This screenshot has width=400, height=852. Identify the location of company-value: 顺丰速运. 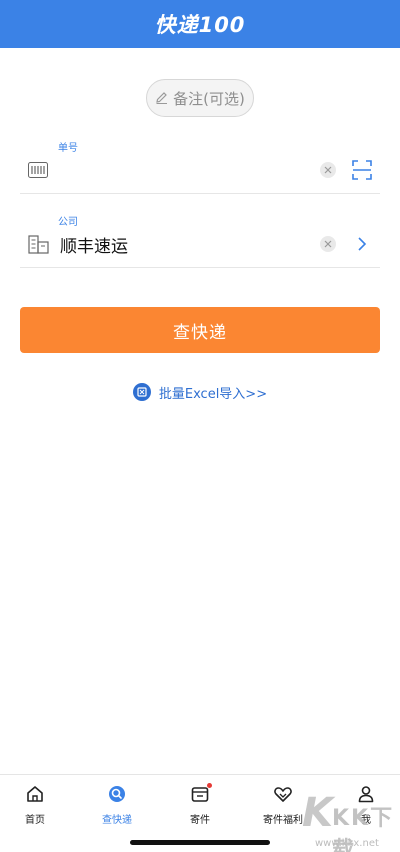
(94, 247).